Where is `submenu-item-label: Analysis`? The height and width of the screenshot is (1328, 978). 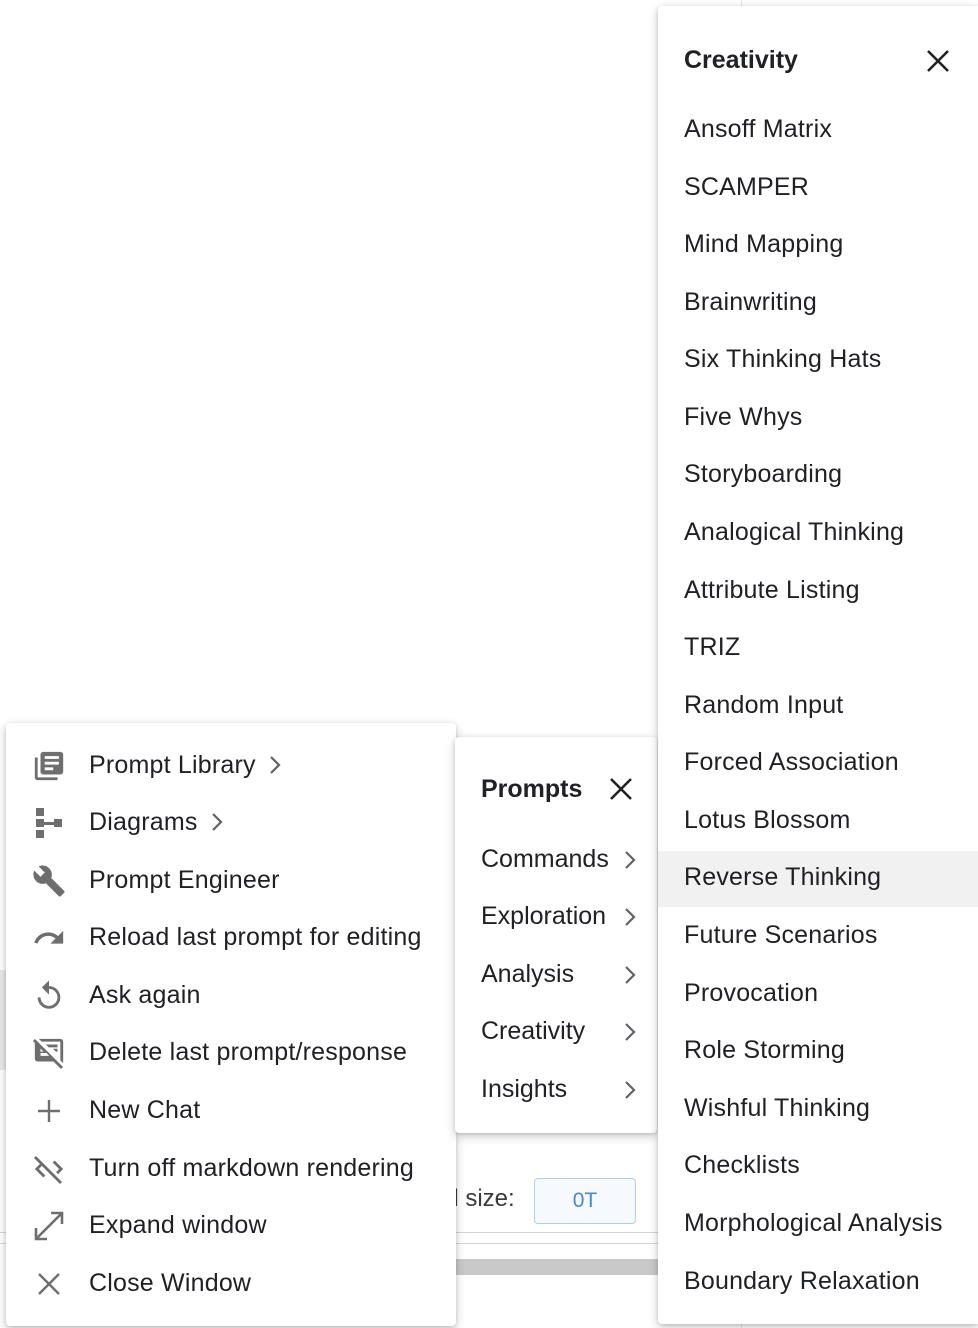 submenu-item-label: Analysis is located at coordinates (528, 974).